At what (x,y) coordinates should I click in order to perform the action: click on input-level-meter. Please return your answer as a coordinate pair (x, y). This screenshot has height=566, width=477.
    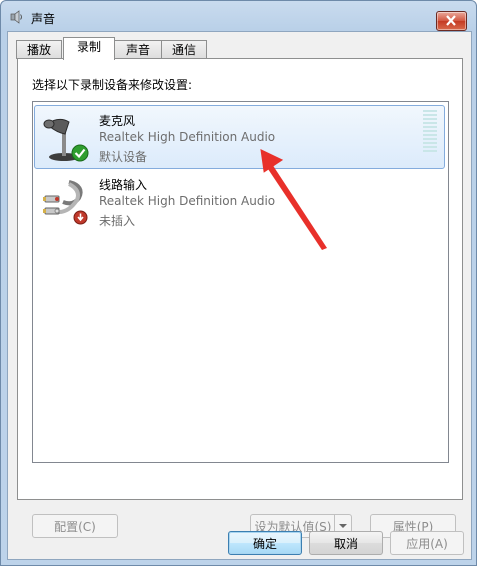
    Looking at the image, I should click on (430, 132).